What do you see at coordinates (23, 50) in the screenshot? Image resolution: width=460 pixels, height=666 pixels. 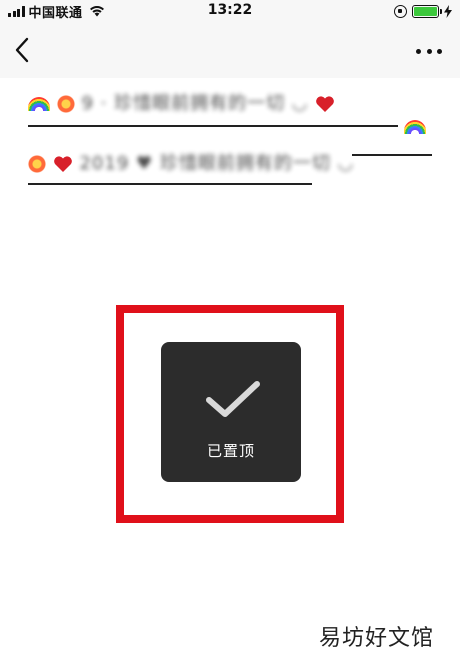 I see `chevron-left-icon` at bounding box center [23, 50].